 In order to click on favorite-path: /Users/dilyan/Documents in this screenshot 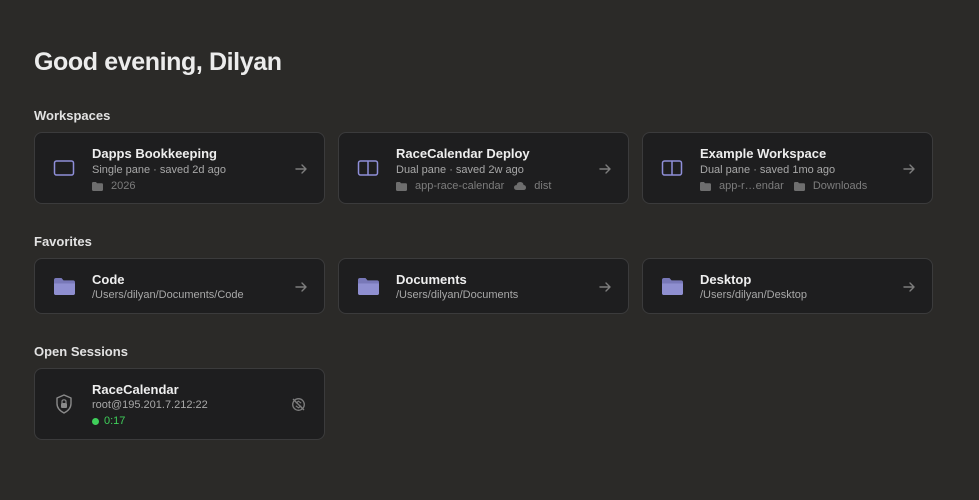, I will do `click(457, 295)`.